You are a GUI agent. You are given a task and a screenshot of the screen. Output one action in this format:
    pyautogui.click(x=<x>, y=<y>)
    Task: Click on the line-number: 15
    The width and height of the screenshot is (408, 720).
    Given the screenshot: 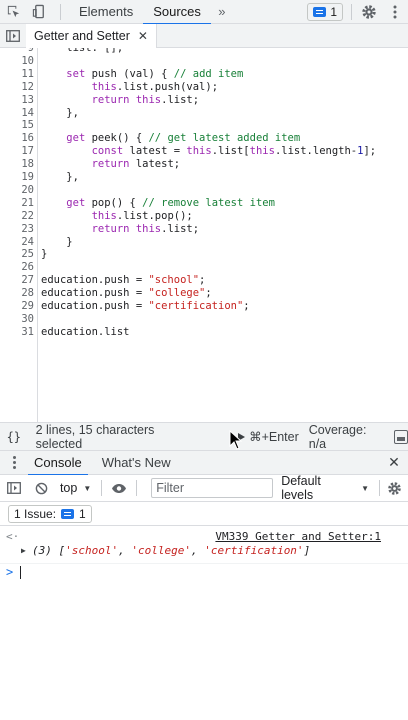 What is the action you would take?
    pyautogui.click(x=17, y=125)
    